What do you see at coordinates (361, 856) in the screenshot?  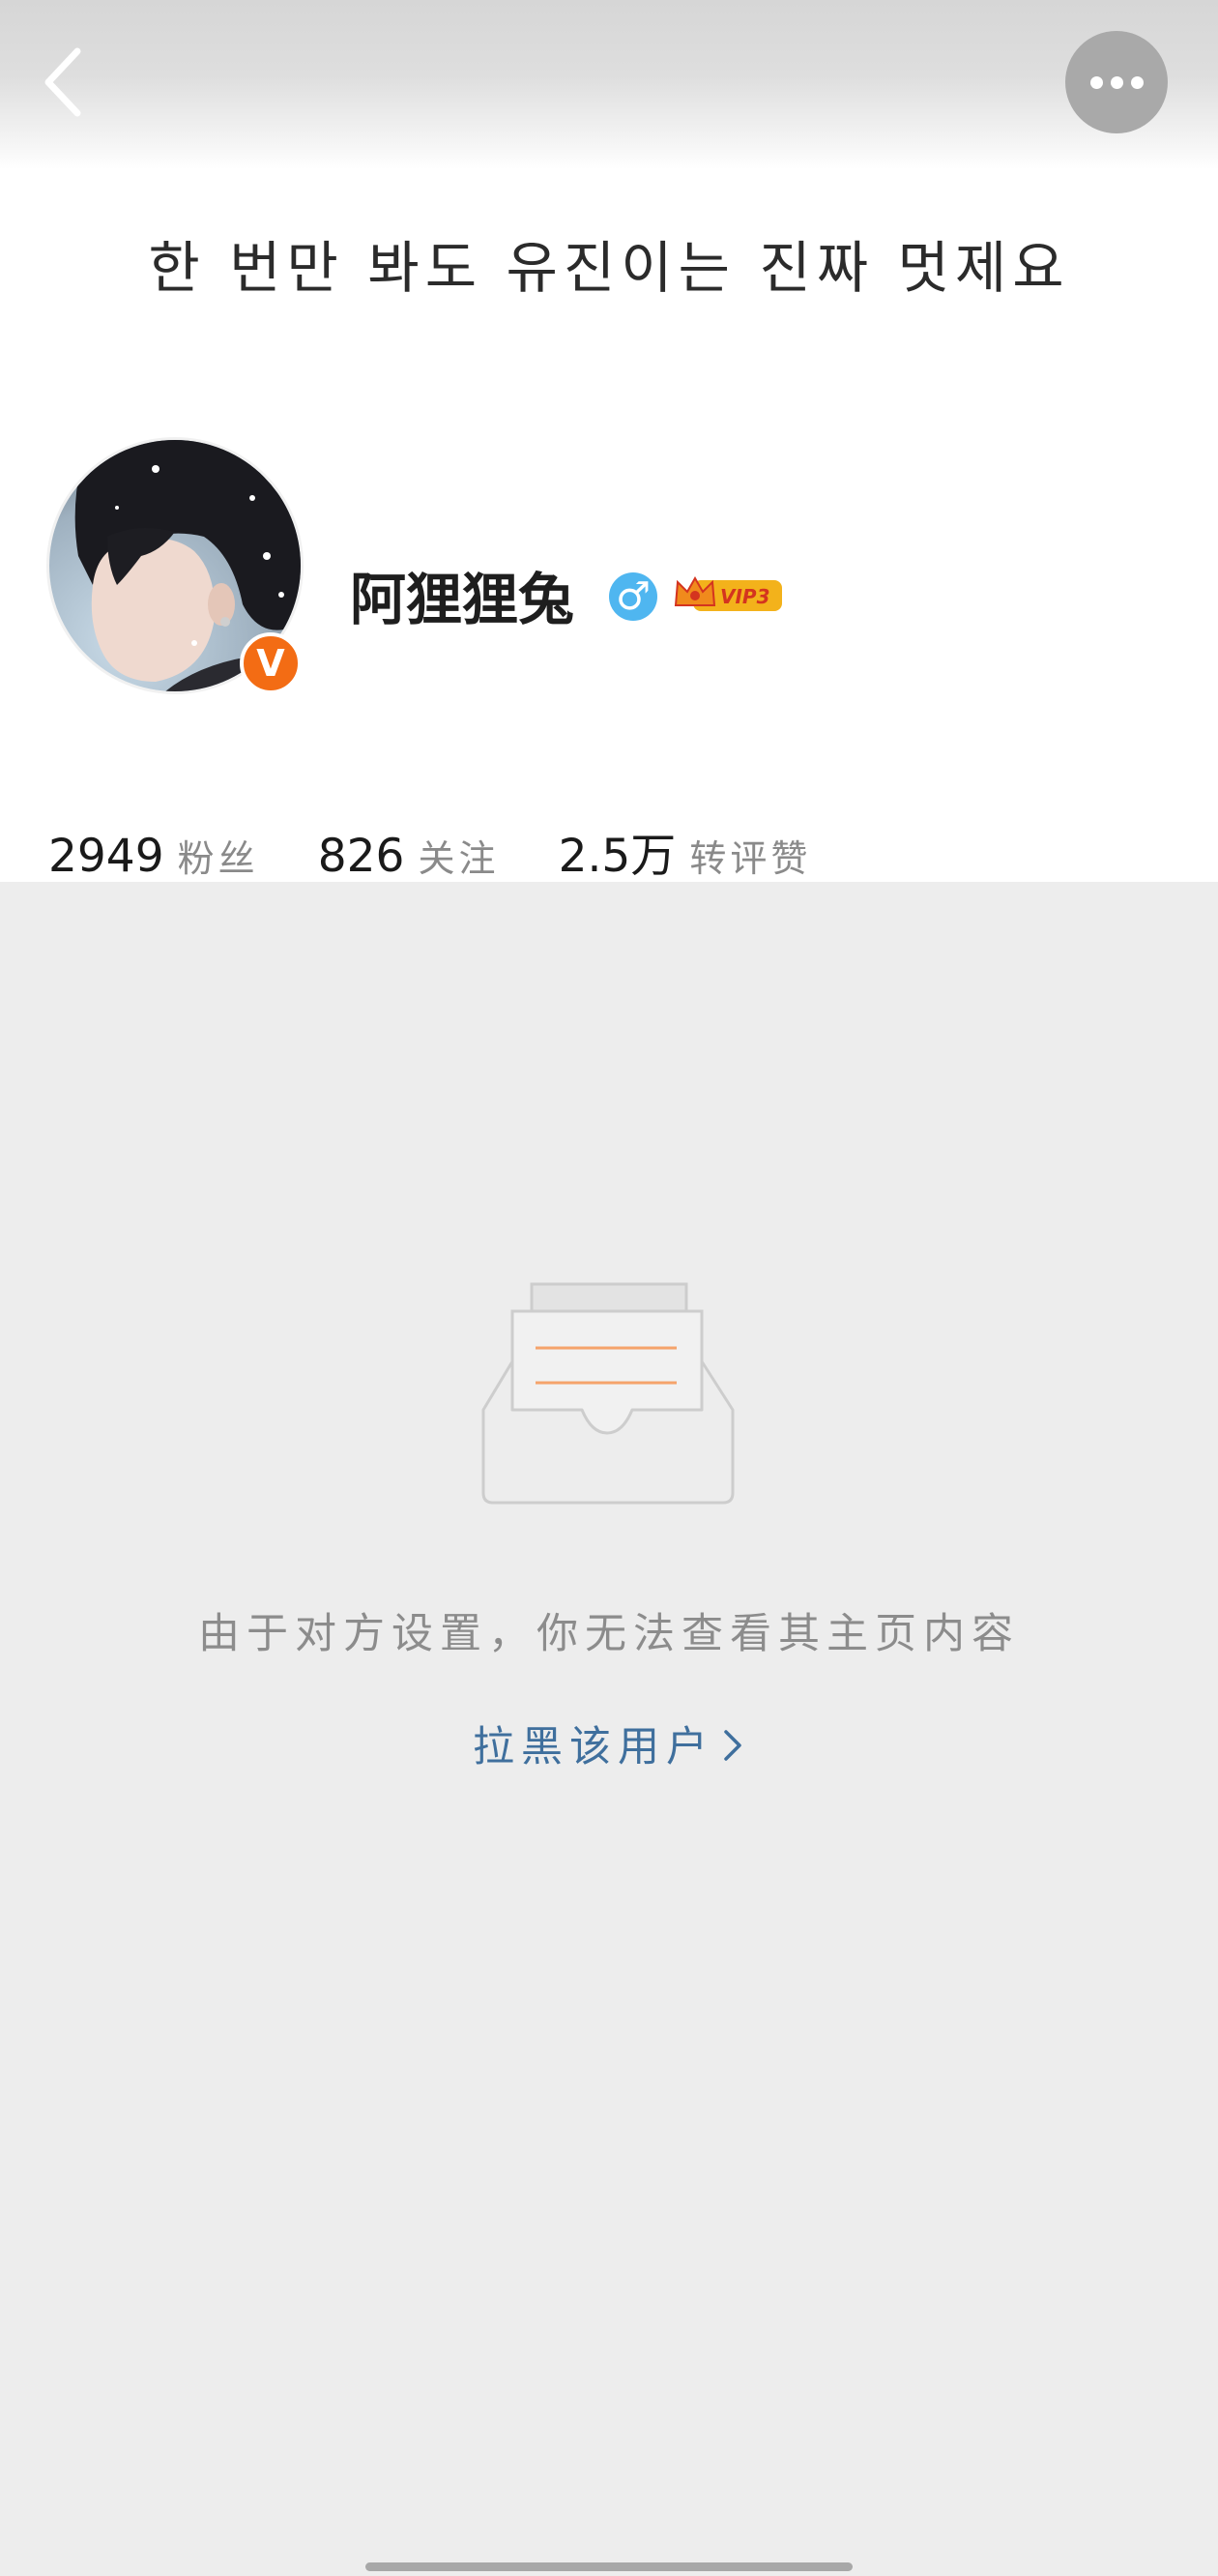 I see `stat-value: 826` at bounding box center [361, 856].